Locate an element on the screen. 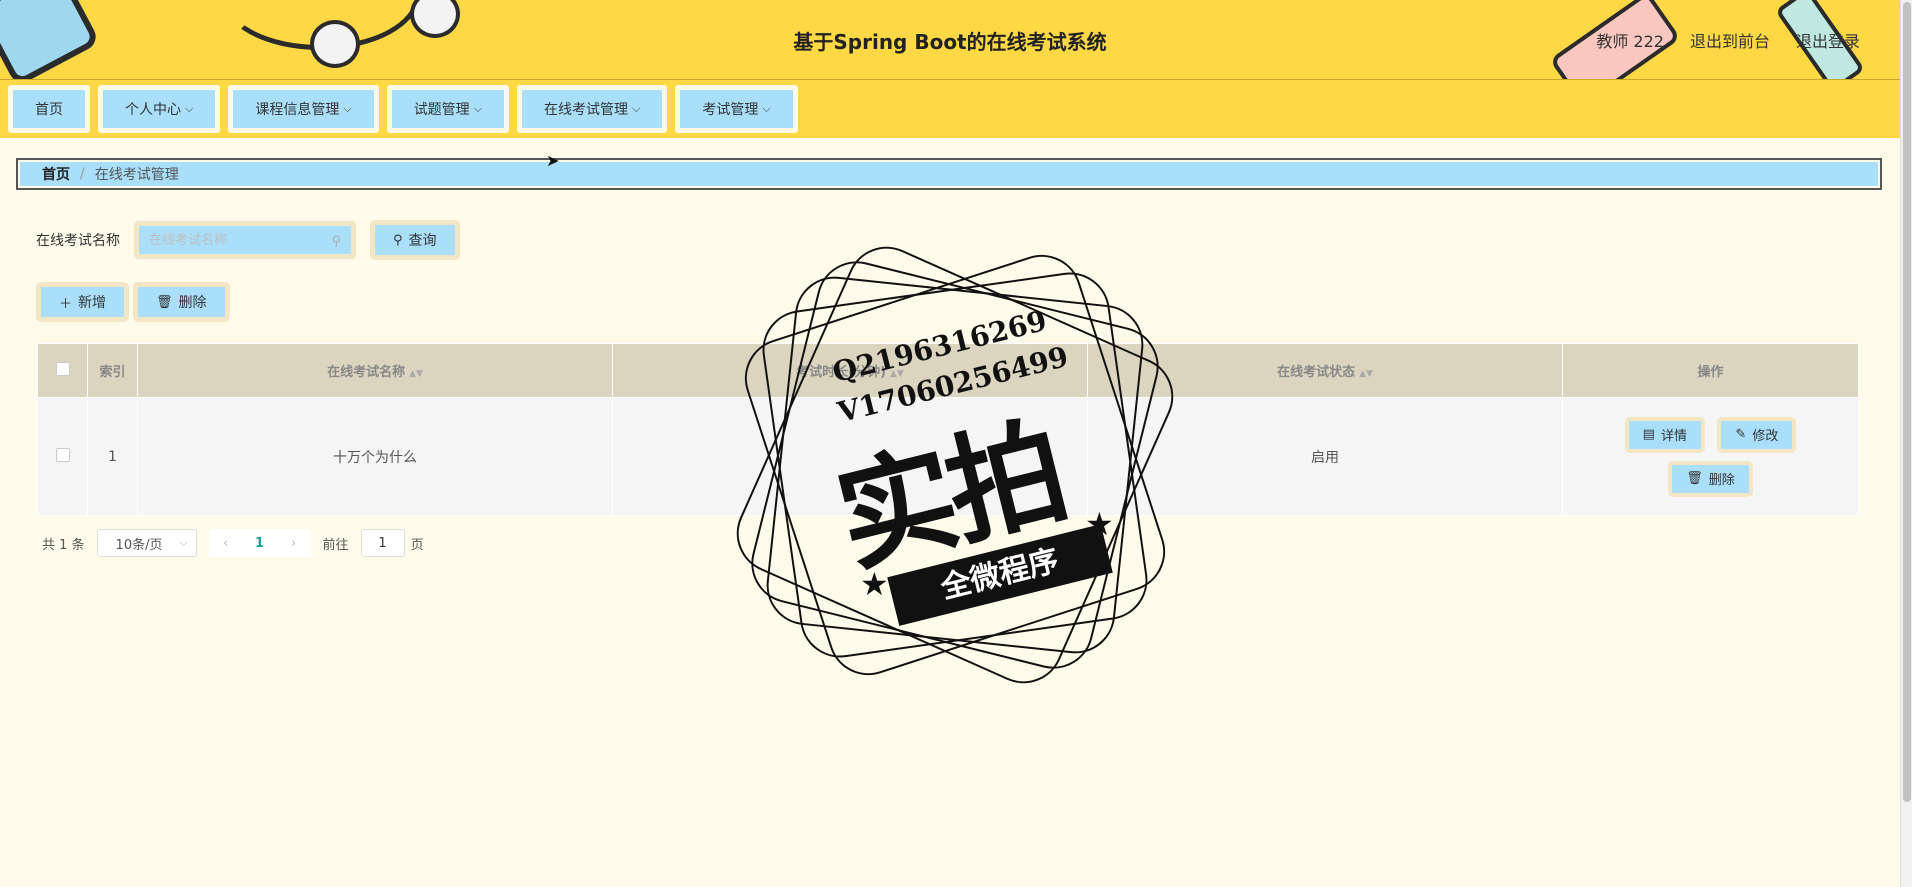 This screenshot has width=1912, height=887. nav-item-question-management: 试题管理 ⌵ is located at coordinates (448, 109).